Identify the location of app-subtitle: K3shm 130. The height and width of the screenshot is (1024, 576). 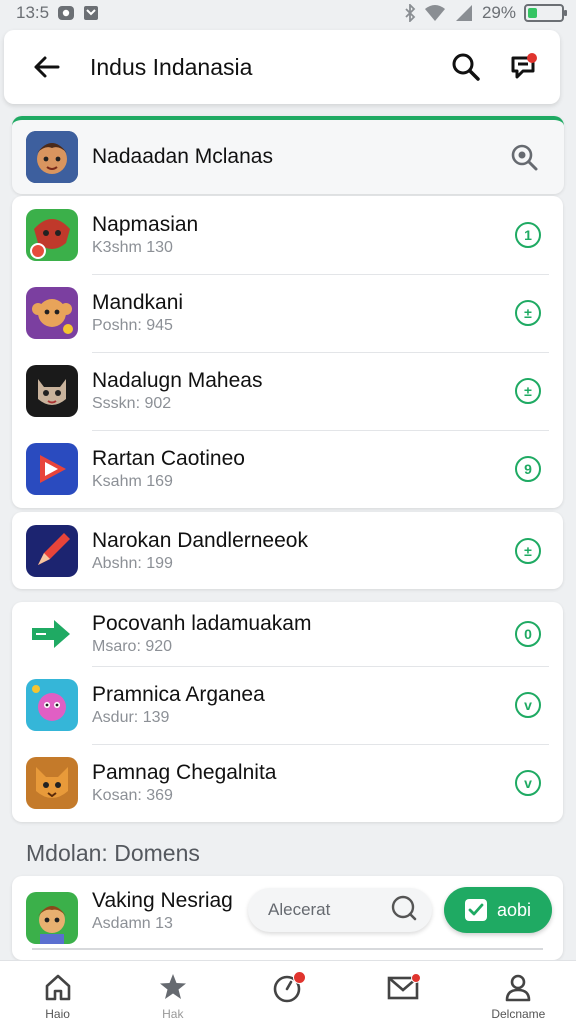
(132, 247).